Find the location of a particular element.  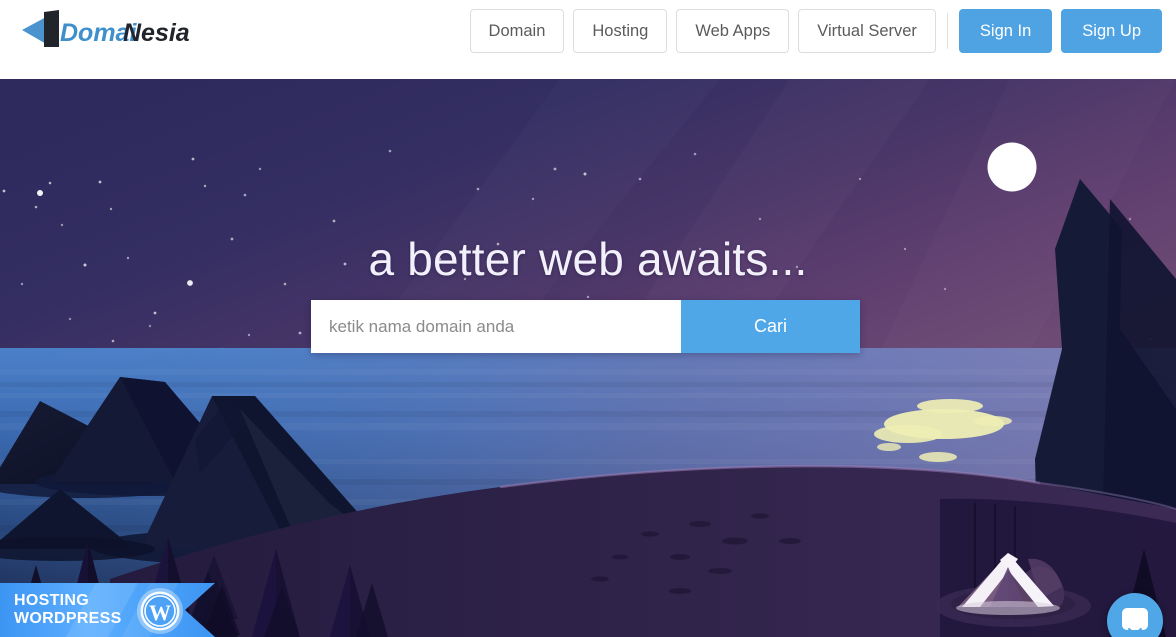

domain-search-input is located at coordinates (496, 326).